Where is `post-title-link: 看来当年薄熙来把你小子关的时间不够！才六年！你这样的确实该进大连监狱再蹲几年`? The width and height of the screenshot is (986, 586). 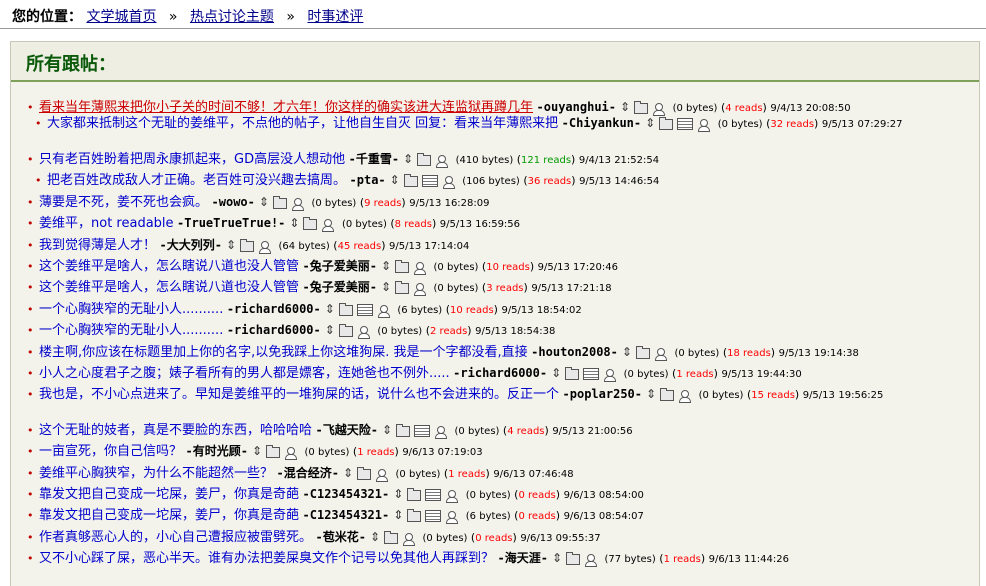
post-title-link: 看来当年薄熙来把你小子关的时间不够！才六年！你这样的确实该进大连监狱再蹲几年 is located at coordinates (286, 107).